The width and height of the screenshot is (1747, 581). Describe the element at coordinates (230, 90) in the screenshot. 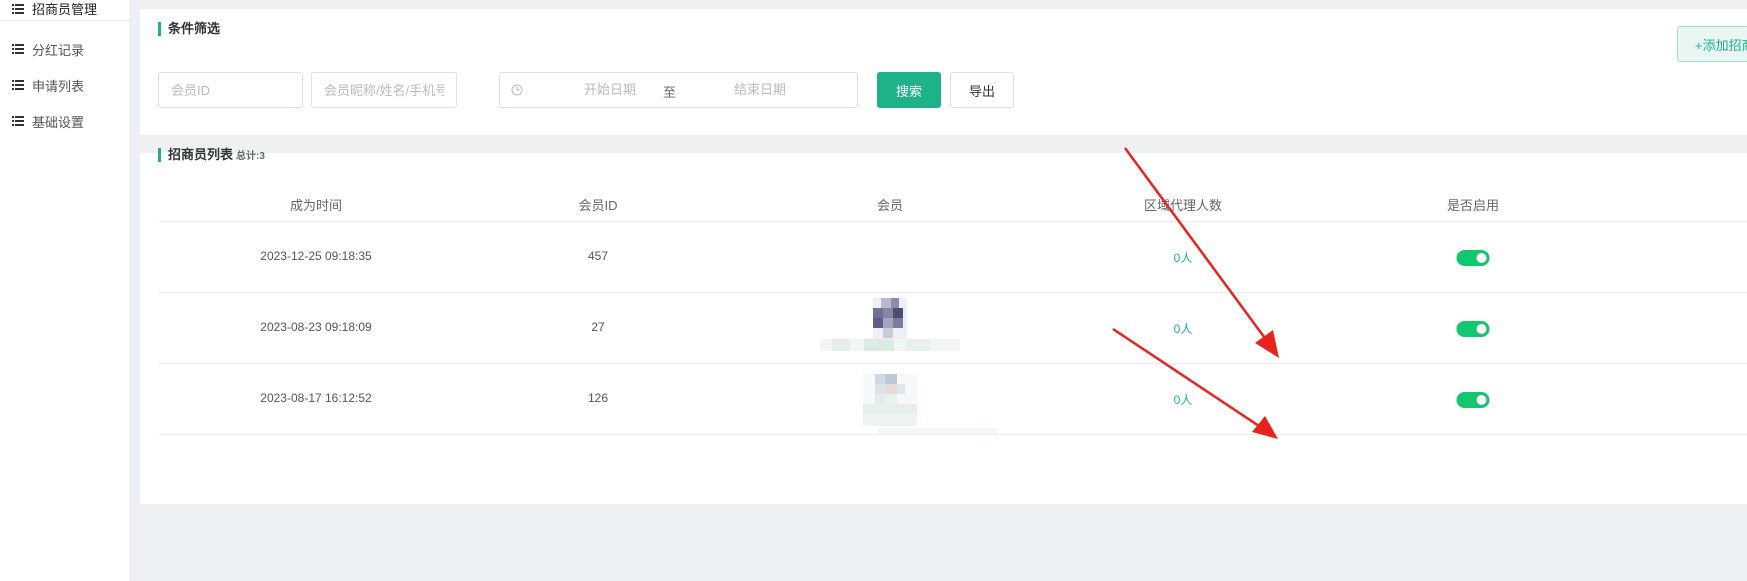

I see `member-id-input` at that location.